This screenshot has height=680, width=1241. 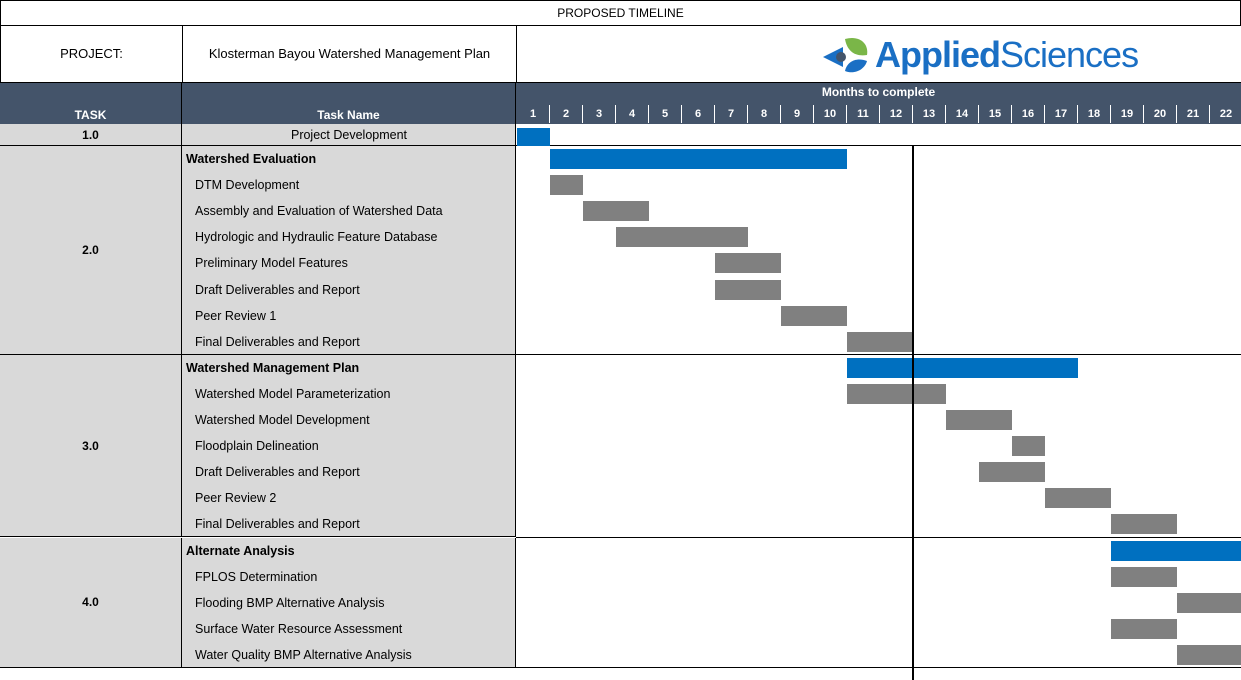 What do you see at coordinates (1028, 114) in the screenshot?
I see `month-label-16: 16` at bounding box center [1028, 114].